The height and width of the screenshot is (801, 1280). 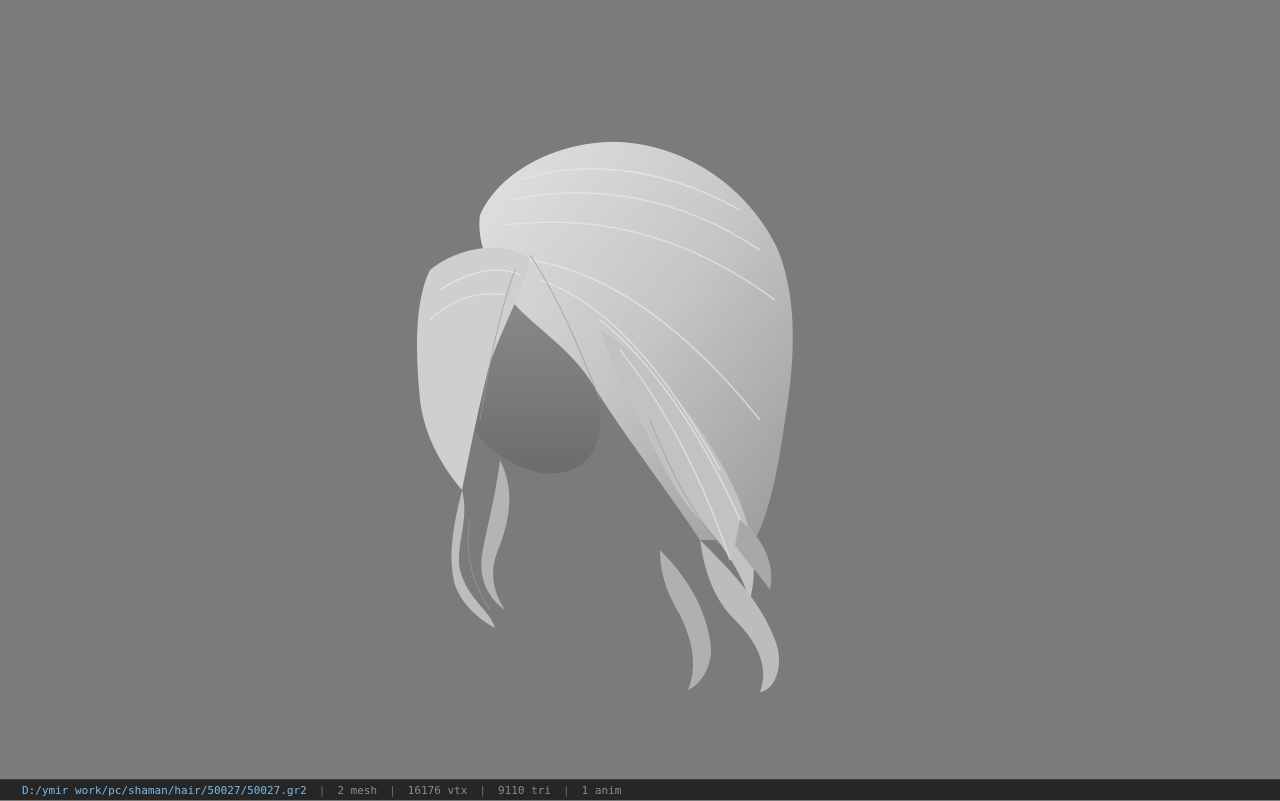 What do you see at coordinates (357, 790) in the screenshot?
I see `mesh-count: 2 mesh` at bounding box center [357, 790].